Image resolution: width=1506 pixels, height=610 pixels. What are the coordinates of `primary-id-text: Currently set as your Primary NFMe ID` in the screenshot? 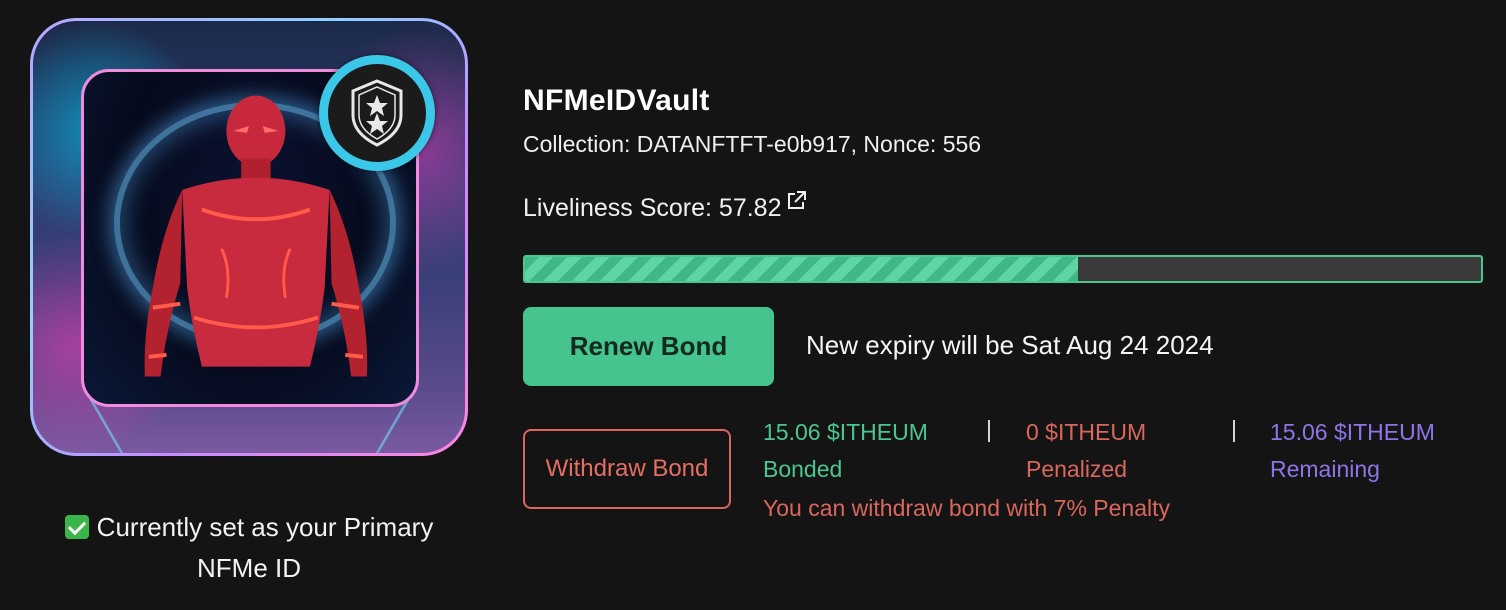 It's located at (265, 547).